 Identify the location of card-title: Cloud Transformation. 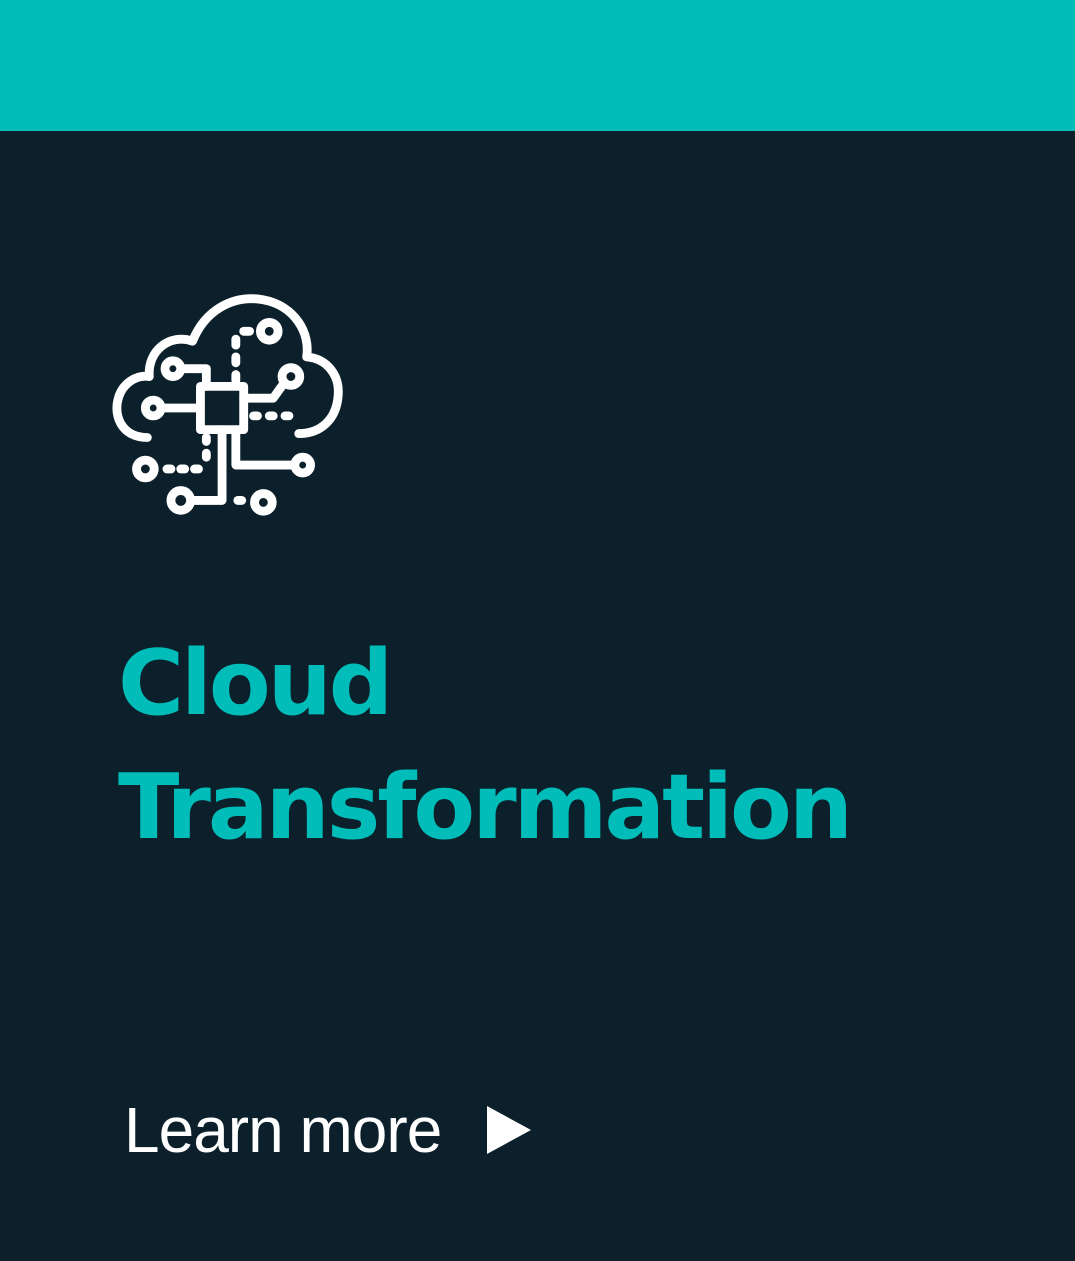
(485, 746).